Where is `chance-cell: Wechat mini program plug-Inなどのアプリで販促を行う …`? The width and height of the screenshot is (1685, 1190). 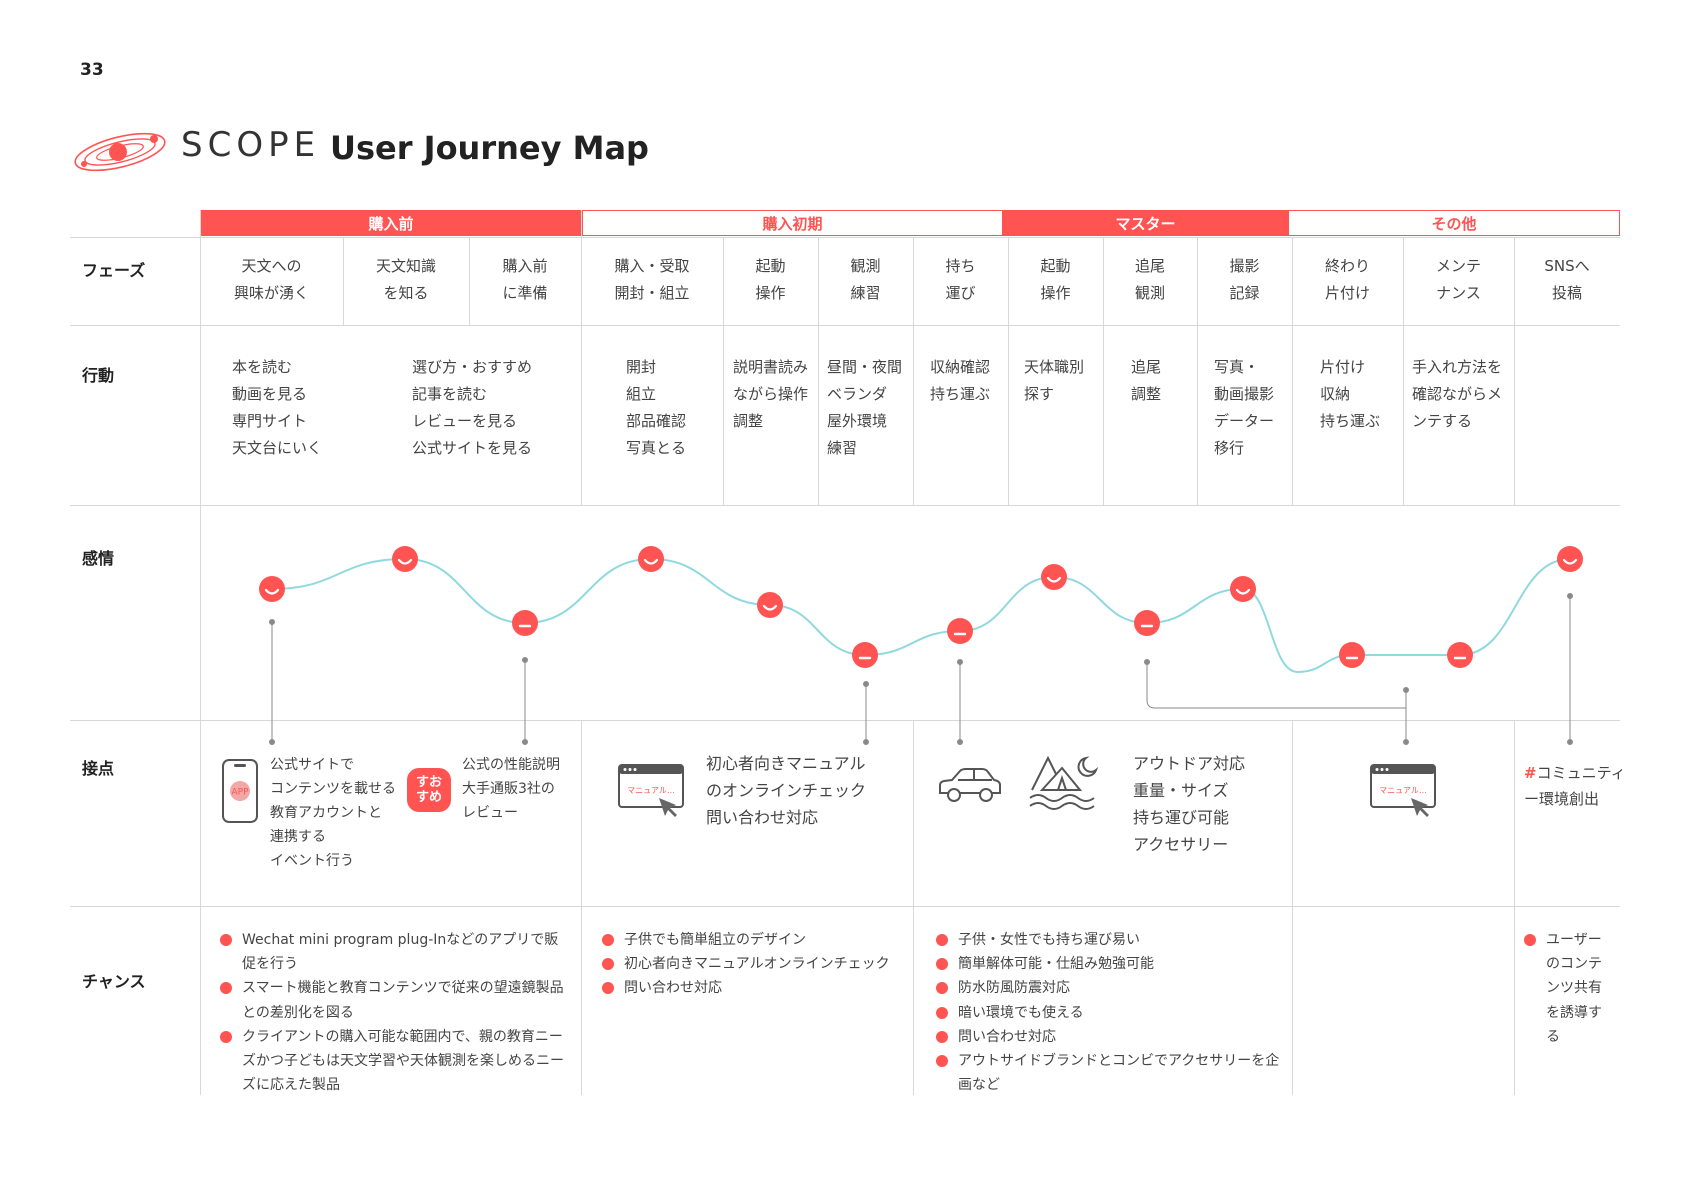
chance-cell: Wechat mini program plug-Inなどのアプリで販促を行う … is located at coordinates (392, 1012).